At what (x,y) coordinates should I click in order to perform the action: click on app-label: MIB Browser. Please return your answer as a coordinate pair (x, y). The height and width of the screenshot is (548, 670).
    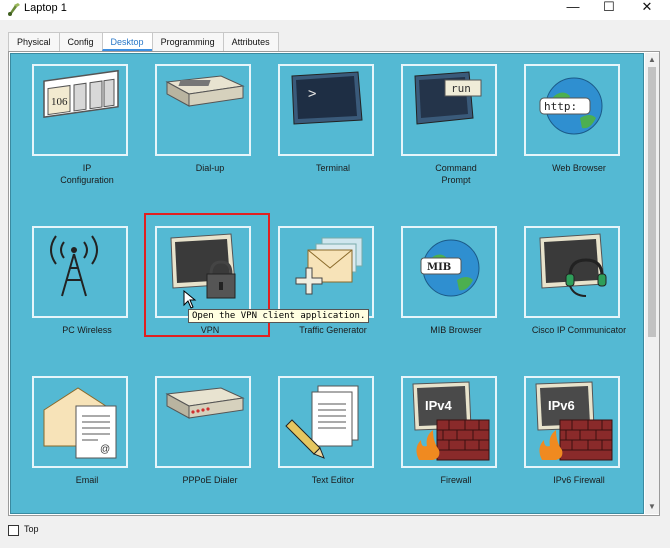
    Looking at the image, I should click on (456, 330).